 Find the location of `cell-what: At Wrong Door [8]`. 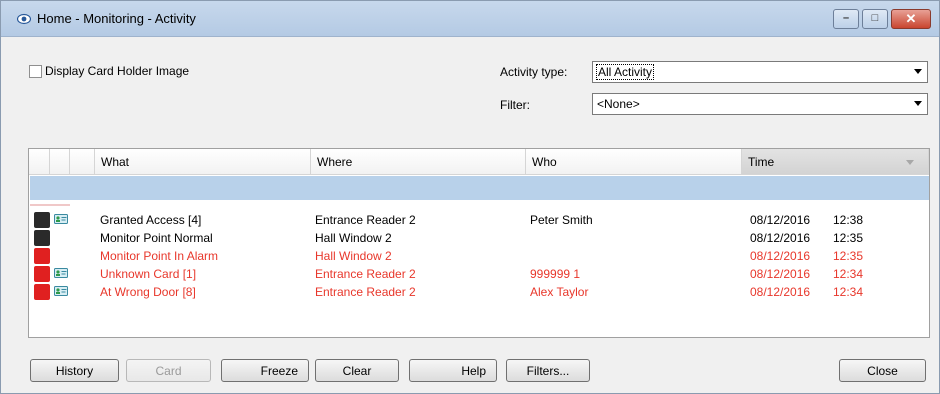

cell-what: At Wrong Door [8] is located at coordinates (148, 292).